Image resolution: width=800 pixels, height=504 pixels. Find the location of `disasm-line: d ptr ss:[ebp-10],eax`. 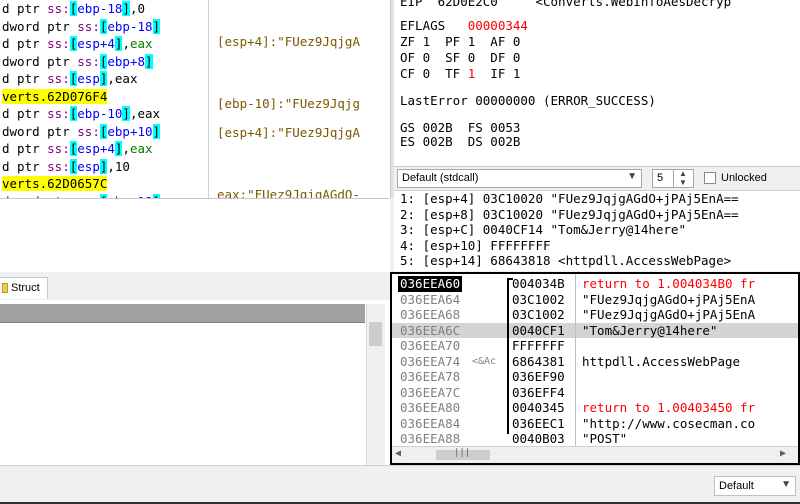

disasm-line: d ptr ss:[ebp-10],eax is located at coordinates (104, 114).